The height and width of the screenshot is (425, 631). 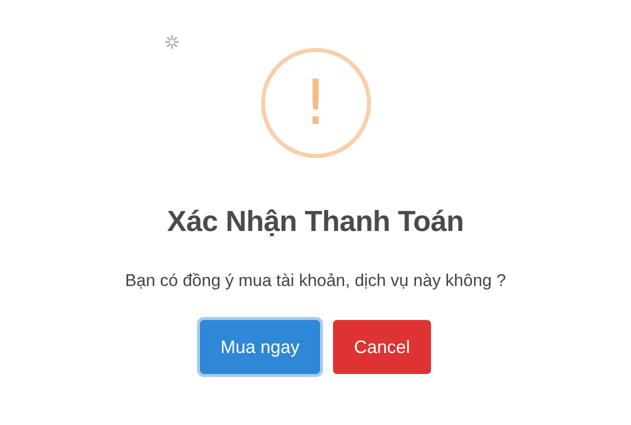 I want to click on dialog-message: Bạn có đồng ý mua tài khoản, dịch vụ này không ?, so click(x=315, y=281).